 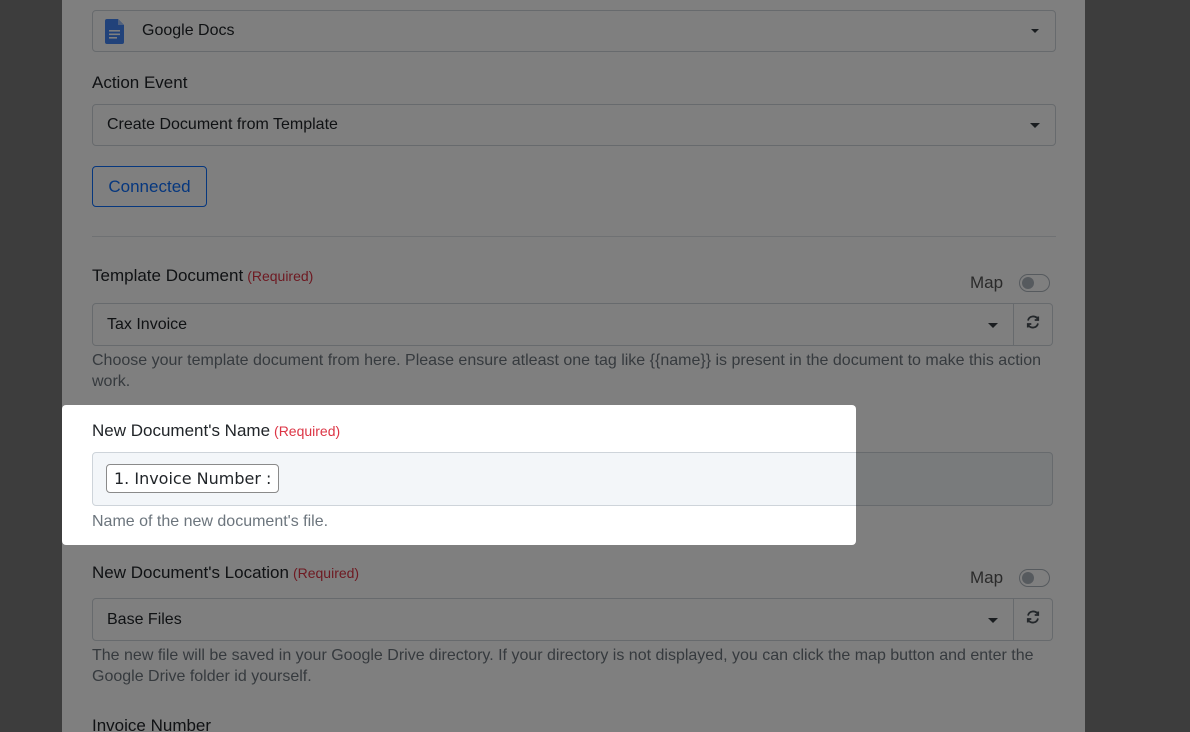 I want to click on new-document-name-help: Name of the new document's file., so click(x=210, y=521).